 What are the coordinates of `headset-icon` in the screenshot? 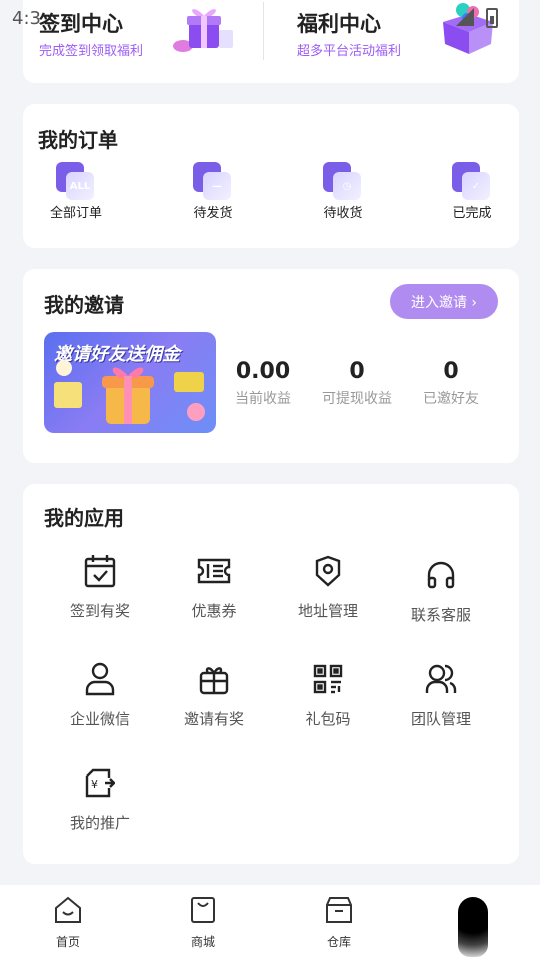 It's located at (441, 575).